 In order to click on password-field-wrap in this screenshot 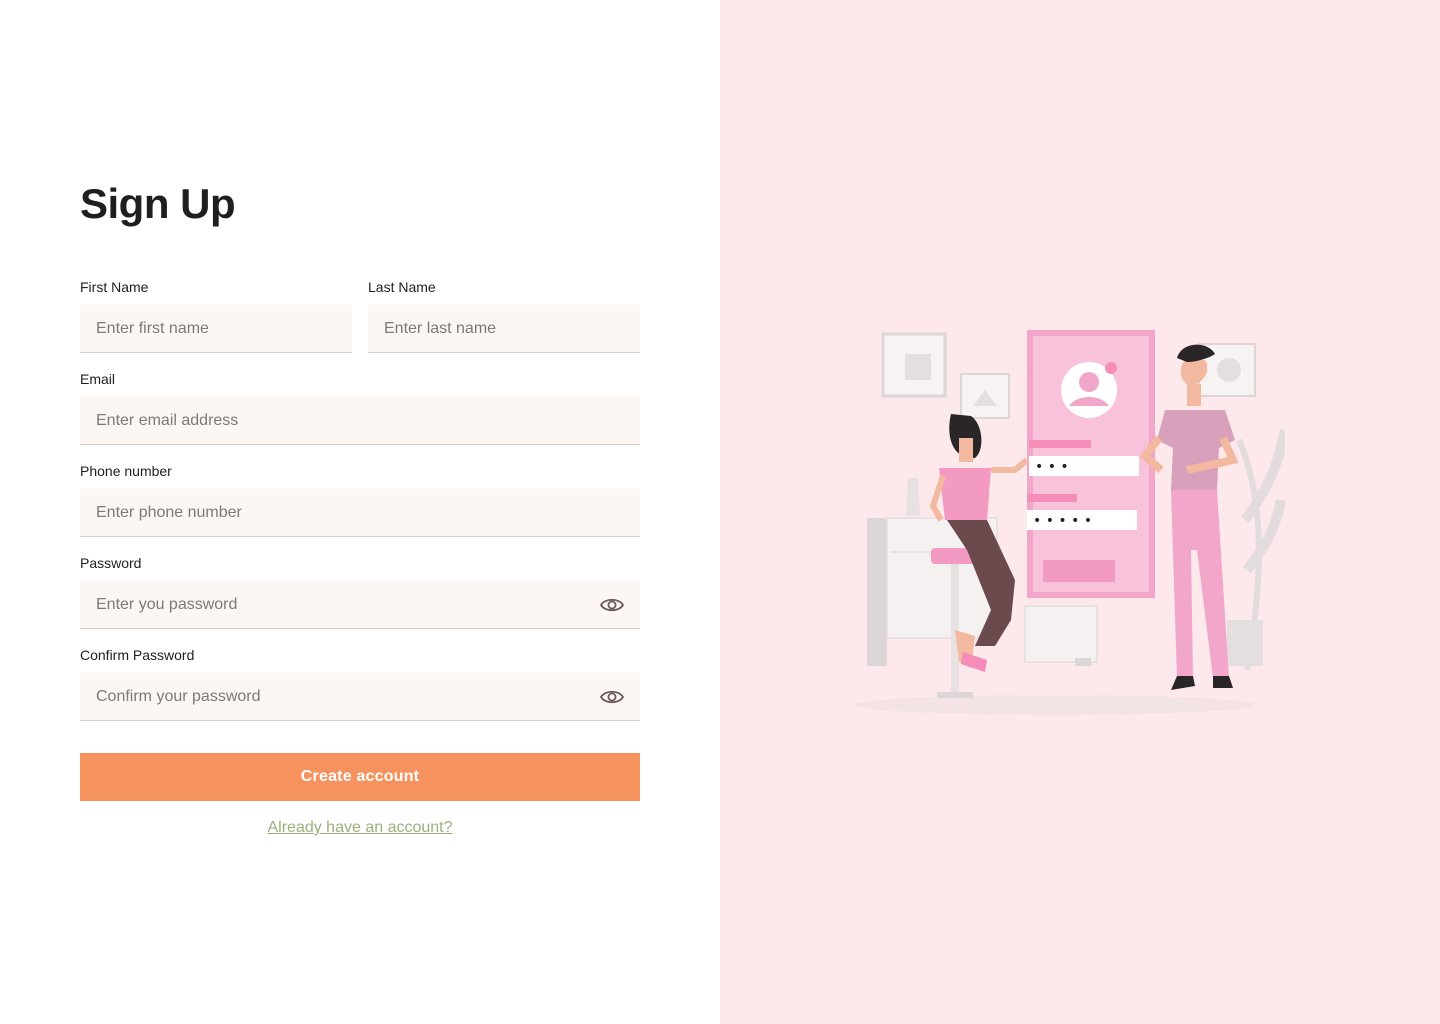, I will do `click(360, 605)`.